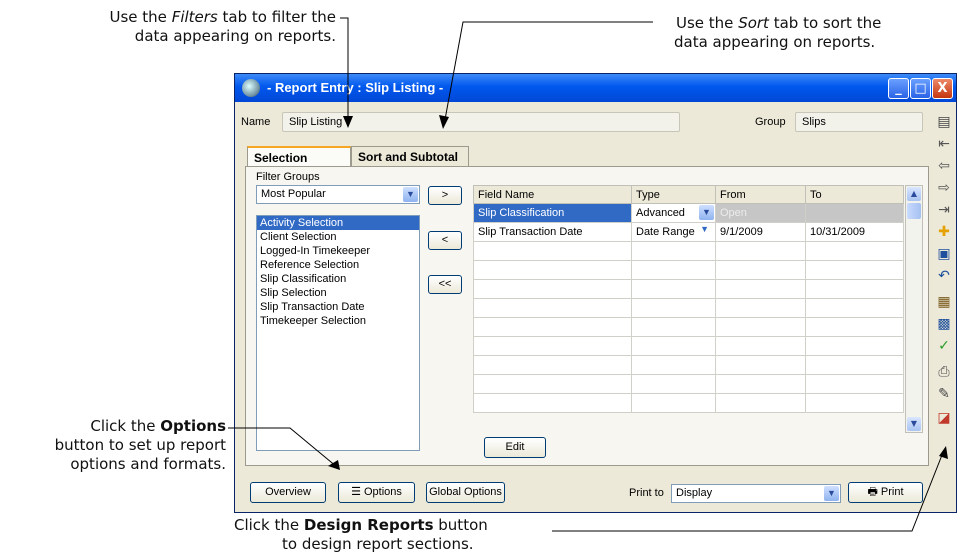 This screenshot has height=559, width=961. I want to click on group-field: Slips, so click(859, 122).